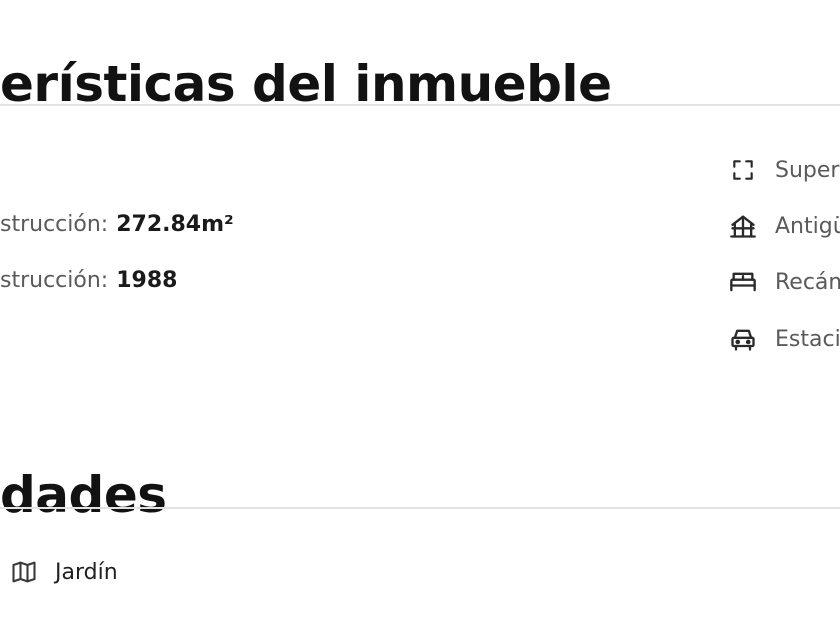 This screenshot has width=840, height=630. Describe the element at coordinates (743, 170) in the screenshot. I see `expand-icon` at that location.